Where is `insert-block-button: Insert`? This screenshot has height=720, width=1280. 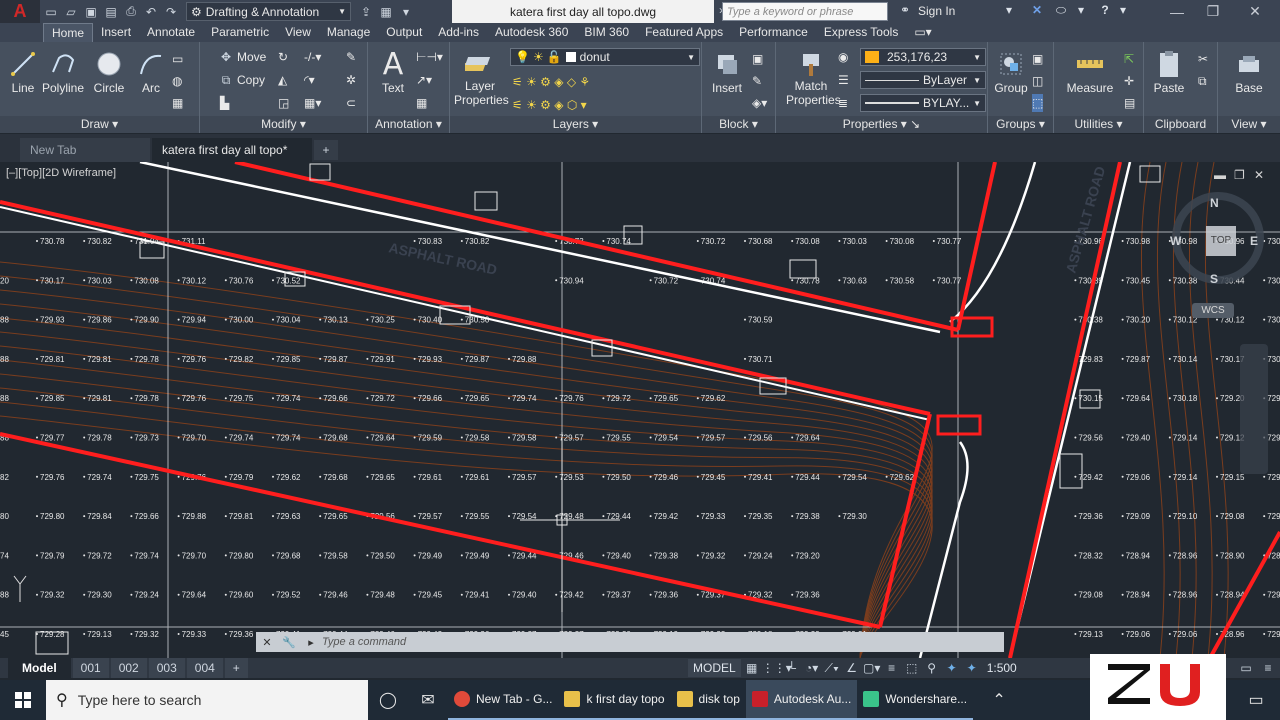
insert-block-button: Insert is located at coordinates (727, 71).